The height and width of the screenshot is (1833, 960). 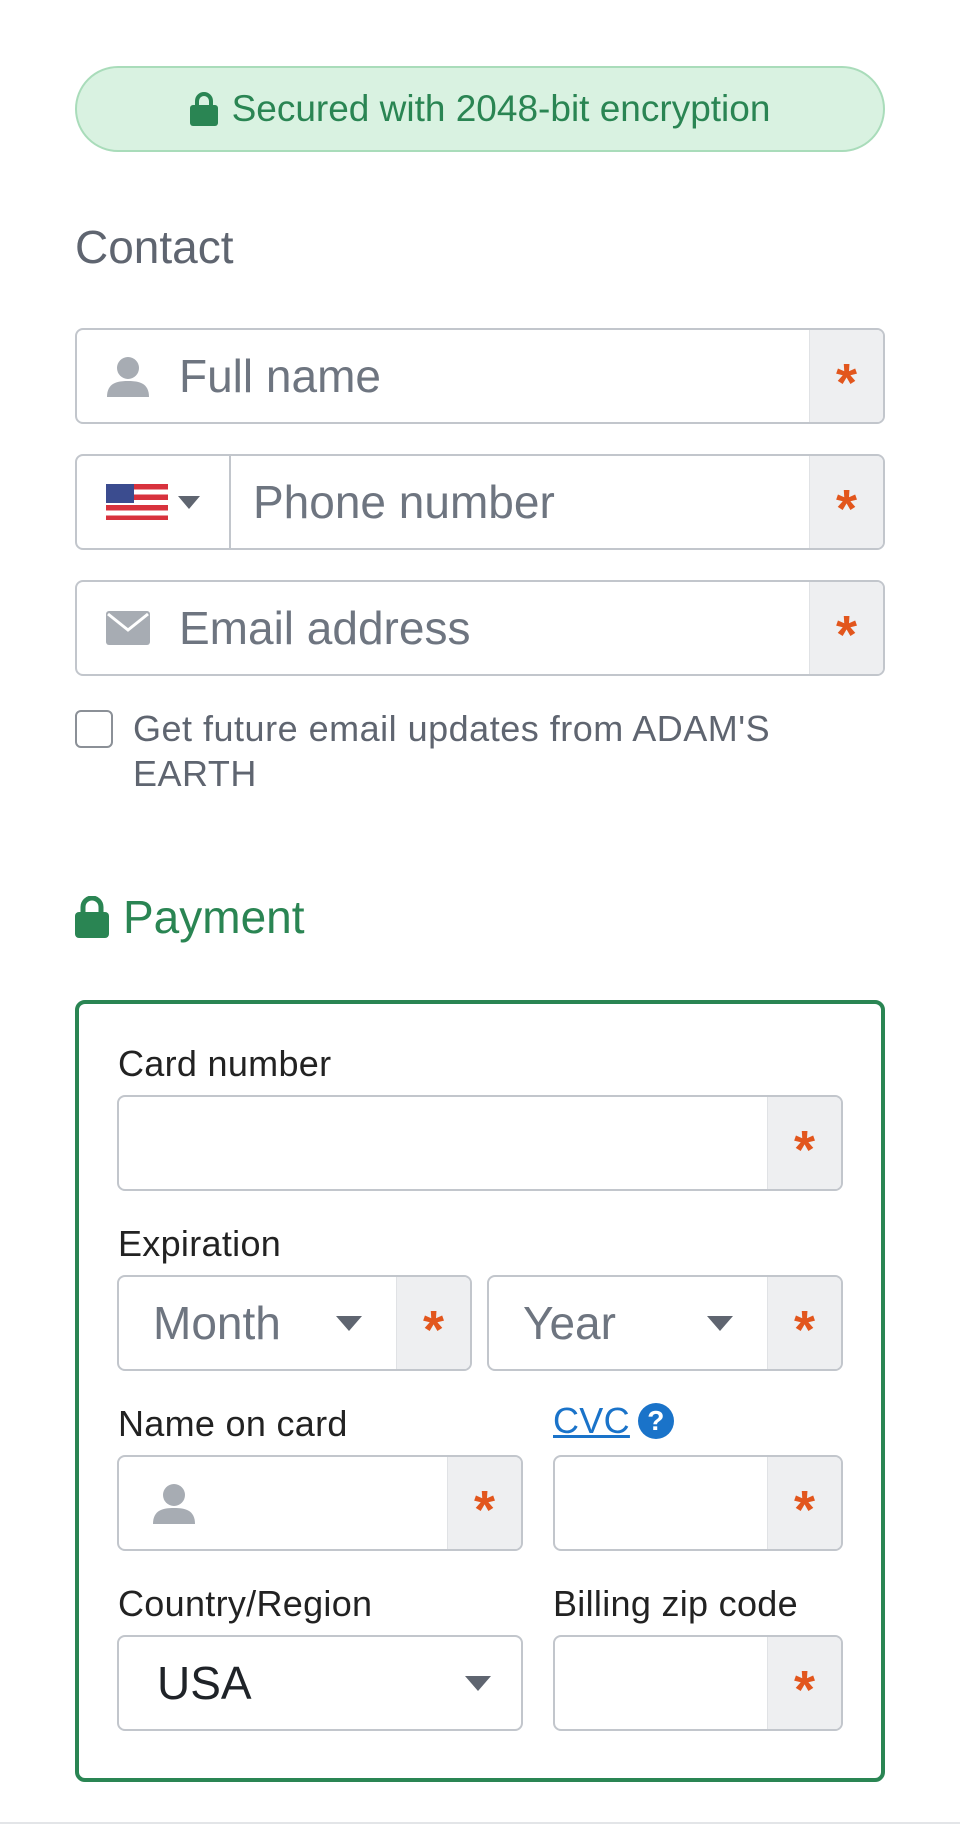 I want to click on cvc-input, so click(x=661, y=1503).